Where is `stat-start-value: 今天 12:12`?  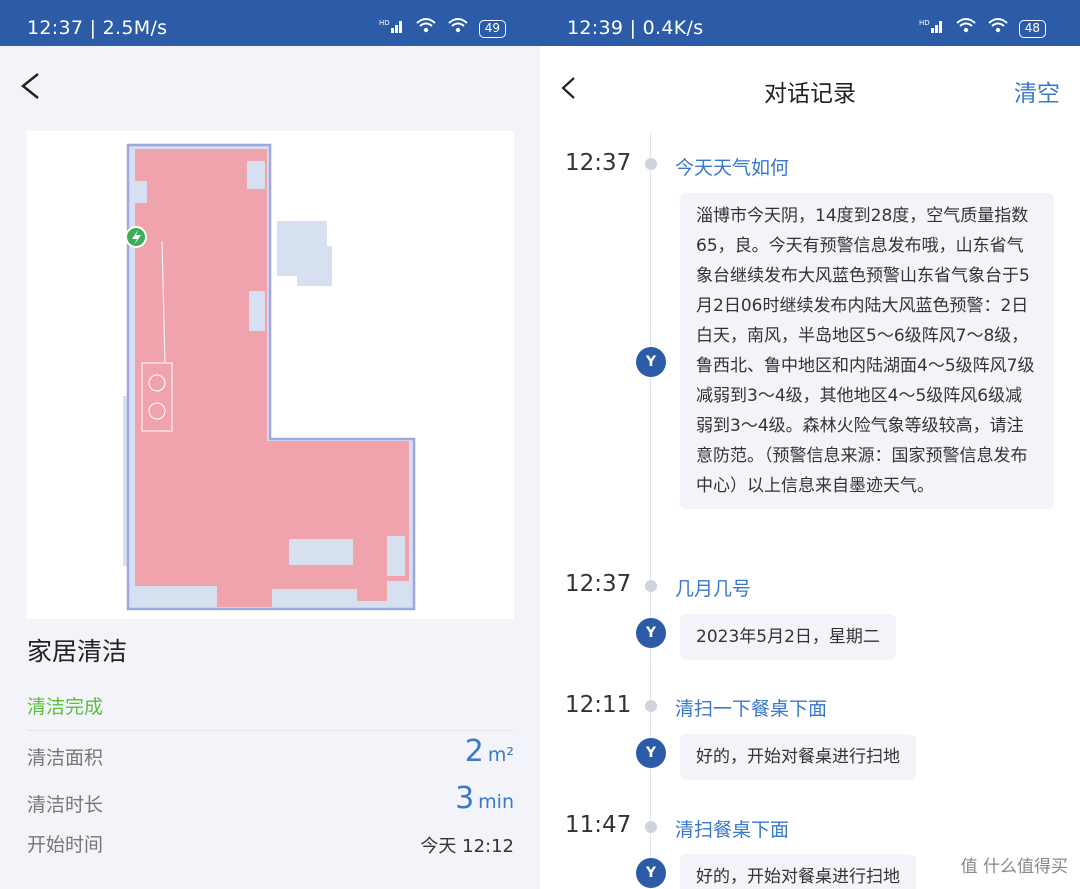 stat-start-value: 今天 12:12 is located at coordinates (467, 846).